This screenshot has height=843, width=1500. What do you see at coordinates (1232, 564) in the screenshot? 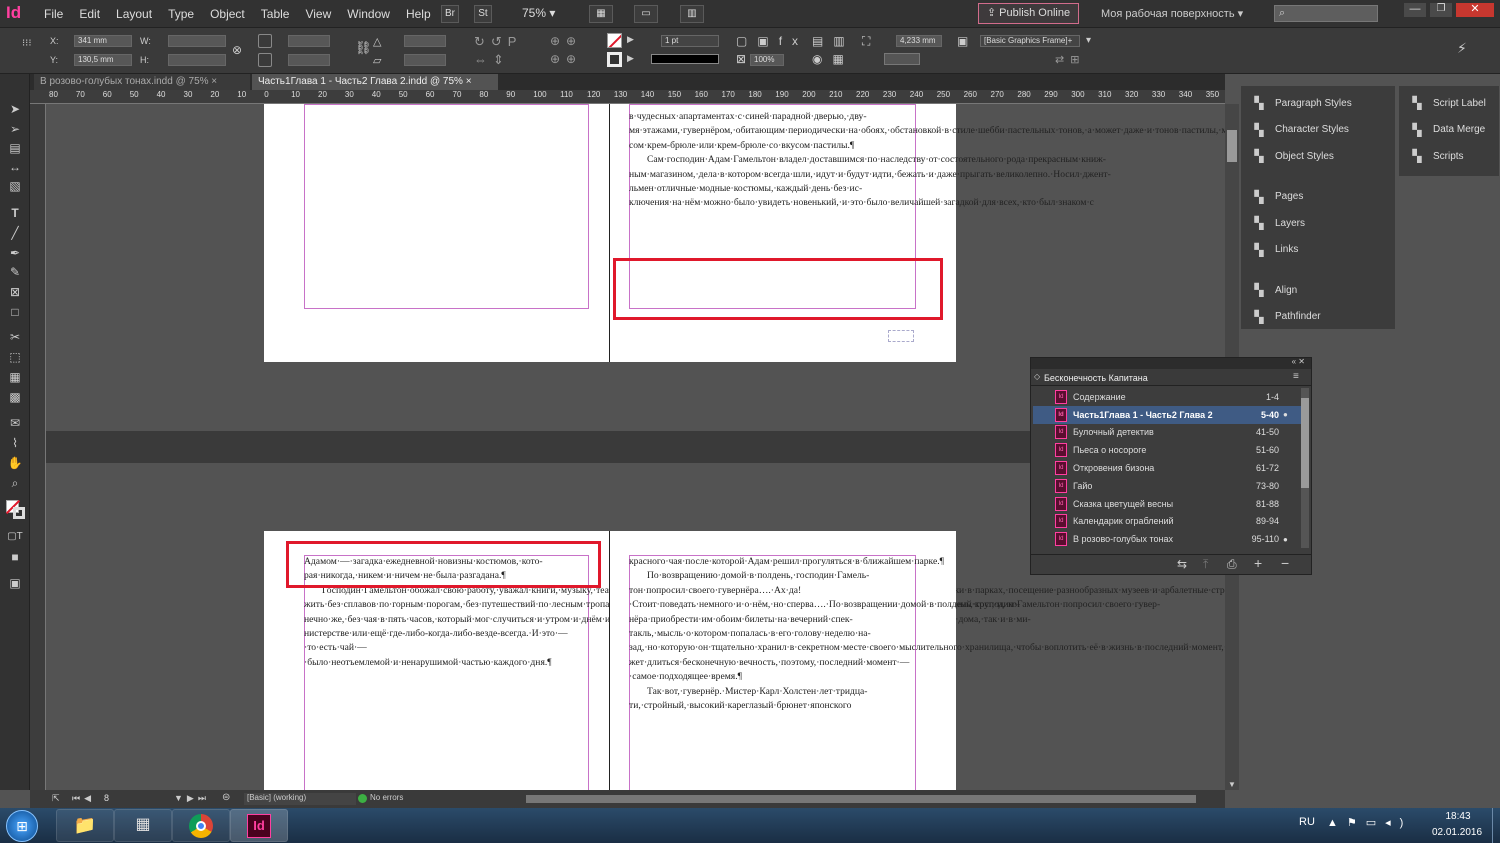
I see `print-book-icon: ⎙` at bounding box center [1232, 564].